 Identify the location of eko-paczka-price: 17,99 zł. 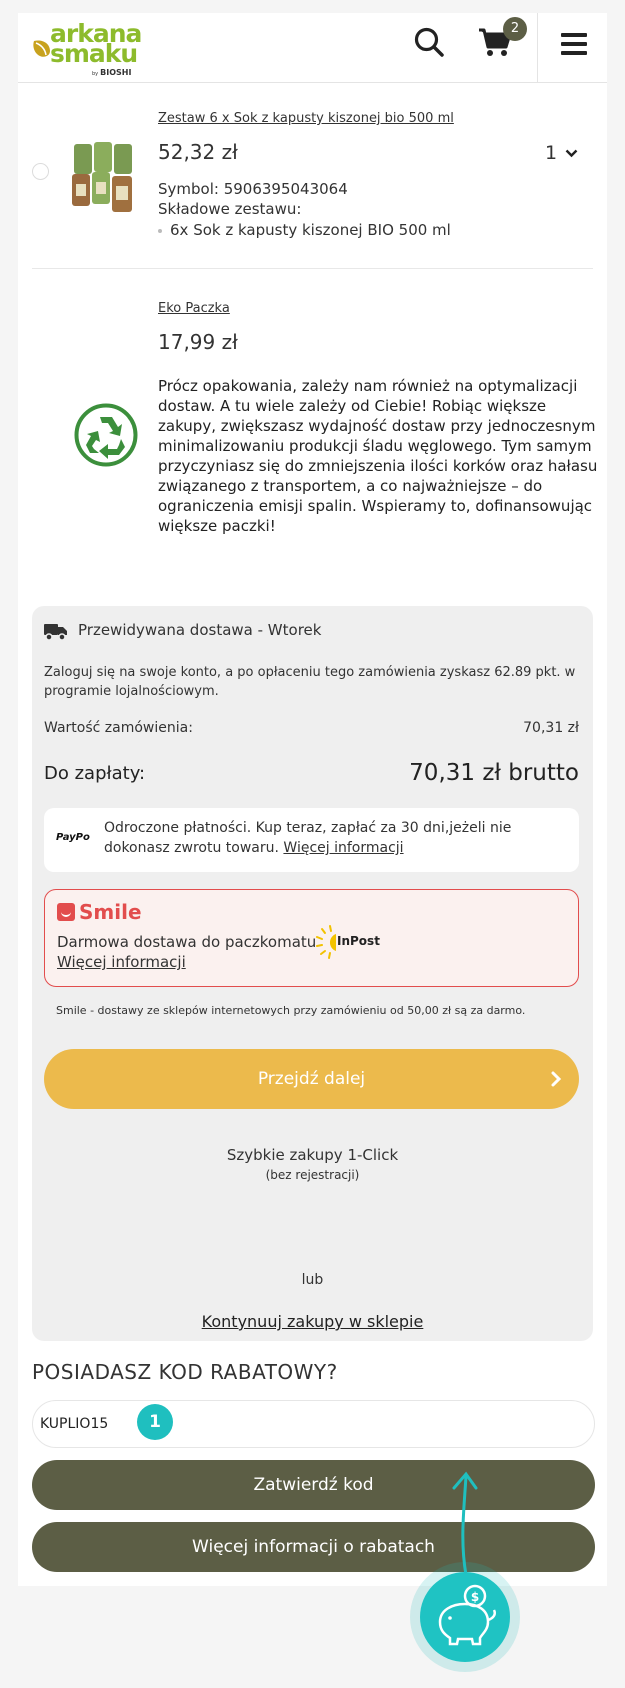
(198, 342).